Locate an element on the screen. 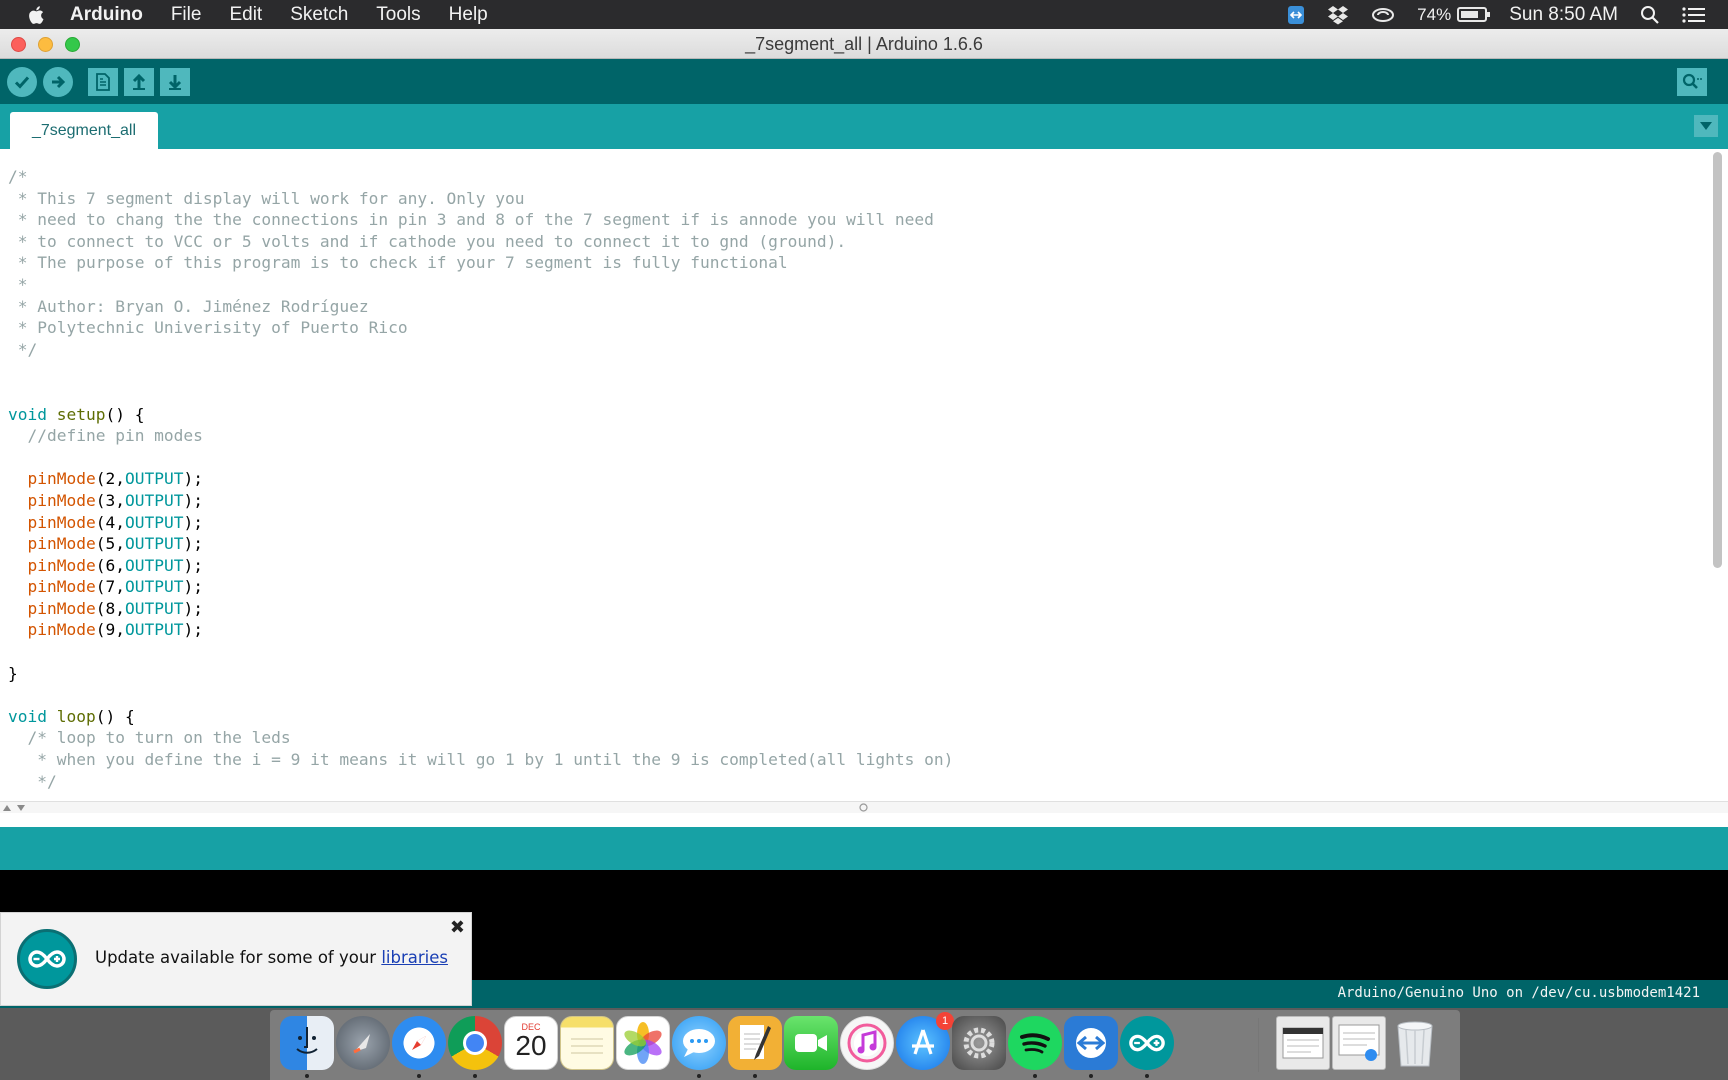  code-line: void setup() { is located at coordinates (480, 415).